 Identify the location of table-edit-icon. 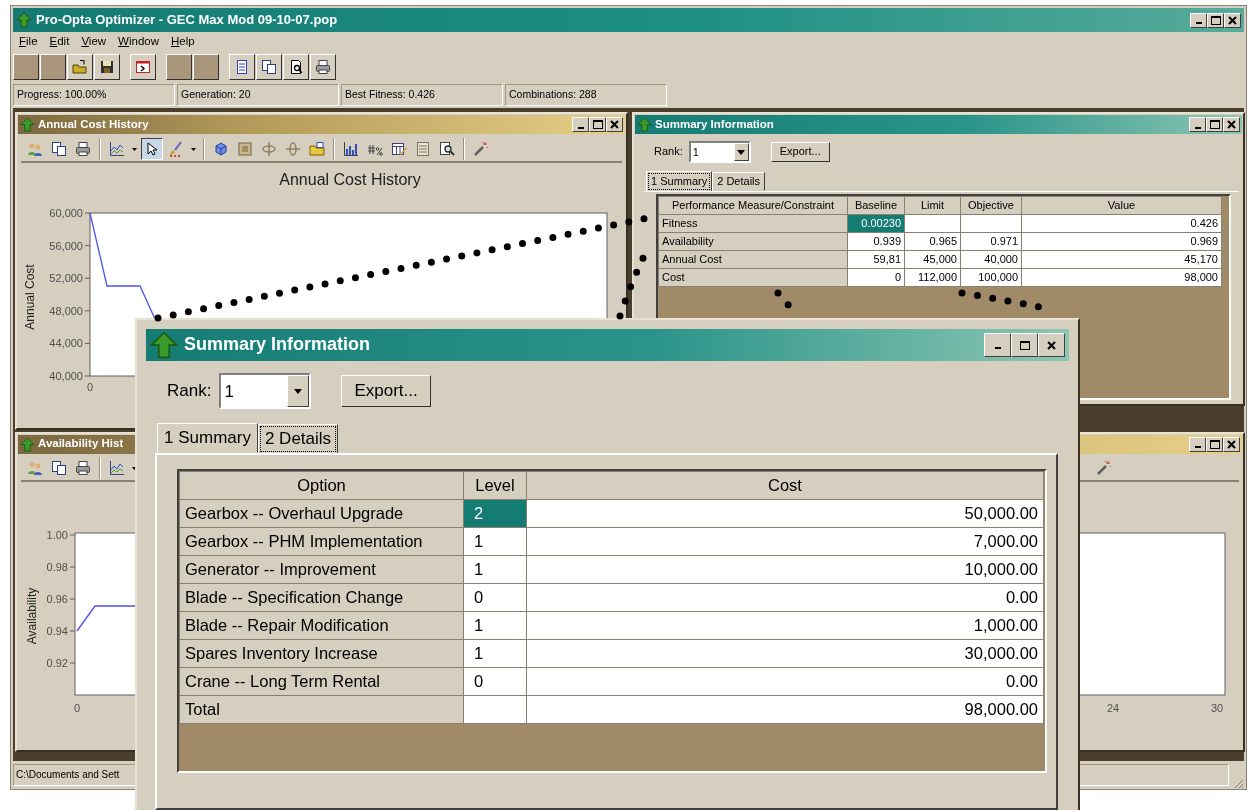
(399, 149).